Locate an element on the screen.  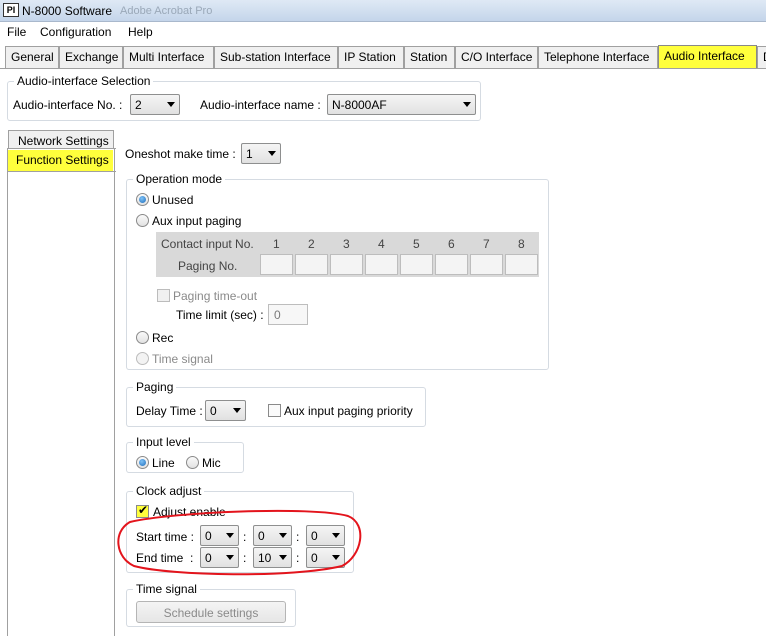
clock-adjust-legend: Clock adjust is located at coordinates (169, 491).